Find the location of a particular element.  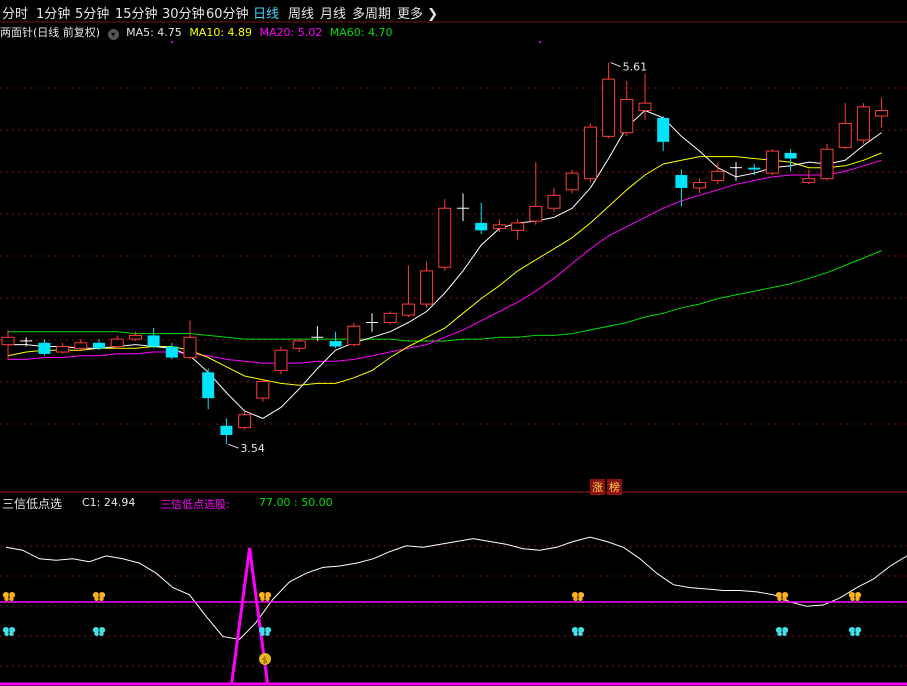

money-bag-icon: $ is located at coordinates (265, 659).